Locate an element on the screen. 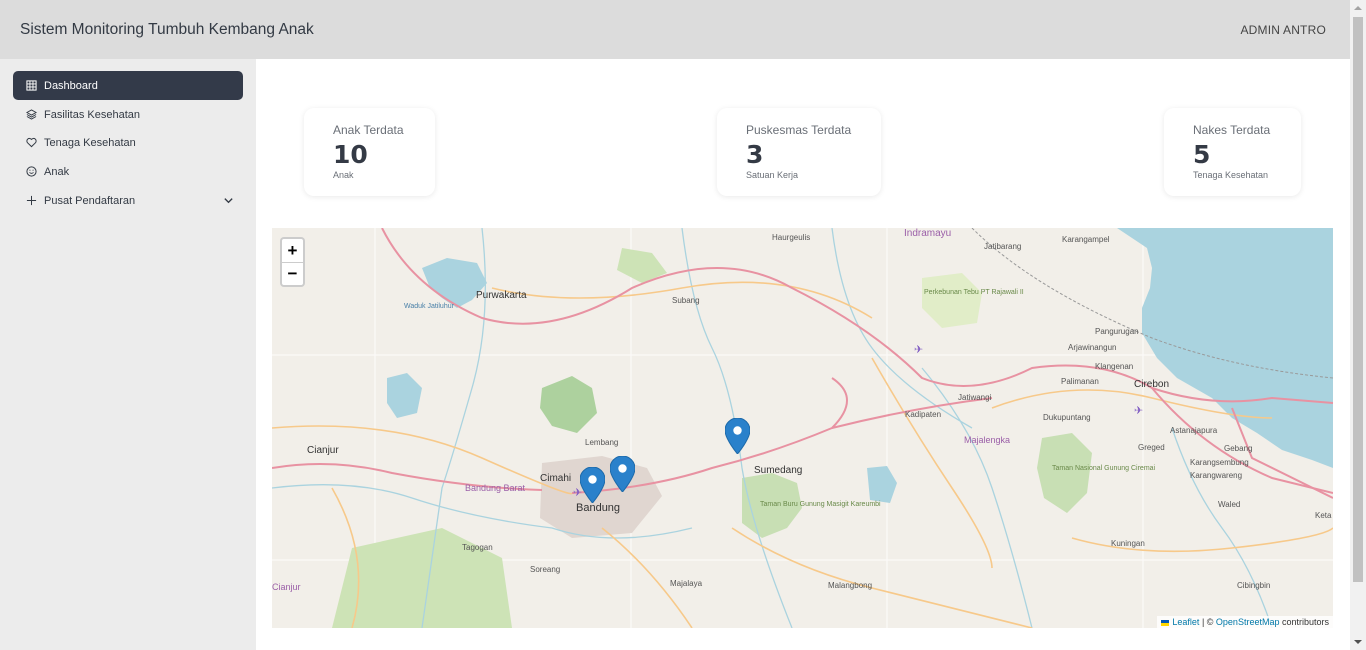 This screenshot has height=650, width=1366. map-label: Tagogan is located at coordinates (477, 547).